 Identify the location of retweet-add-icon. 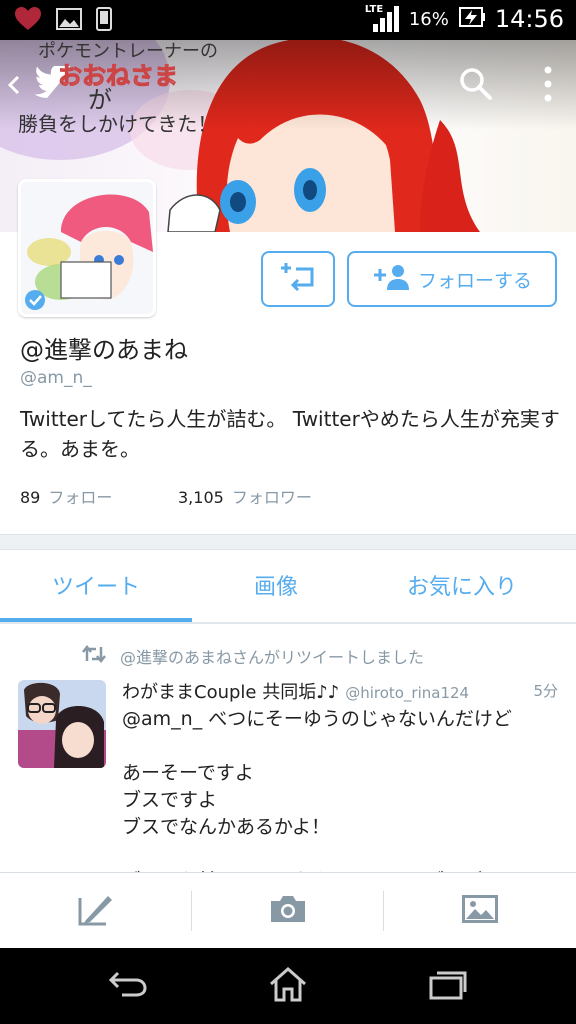
(298, 279).